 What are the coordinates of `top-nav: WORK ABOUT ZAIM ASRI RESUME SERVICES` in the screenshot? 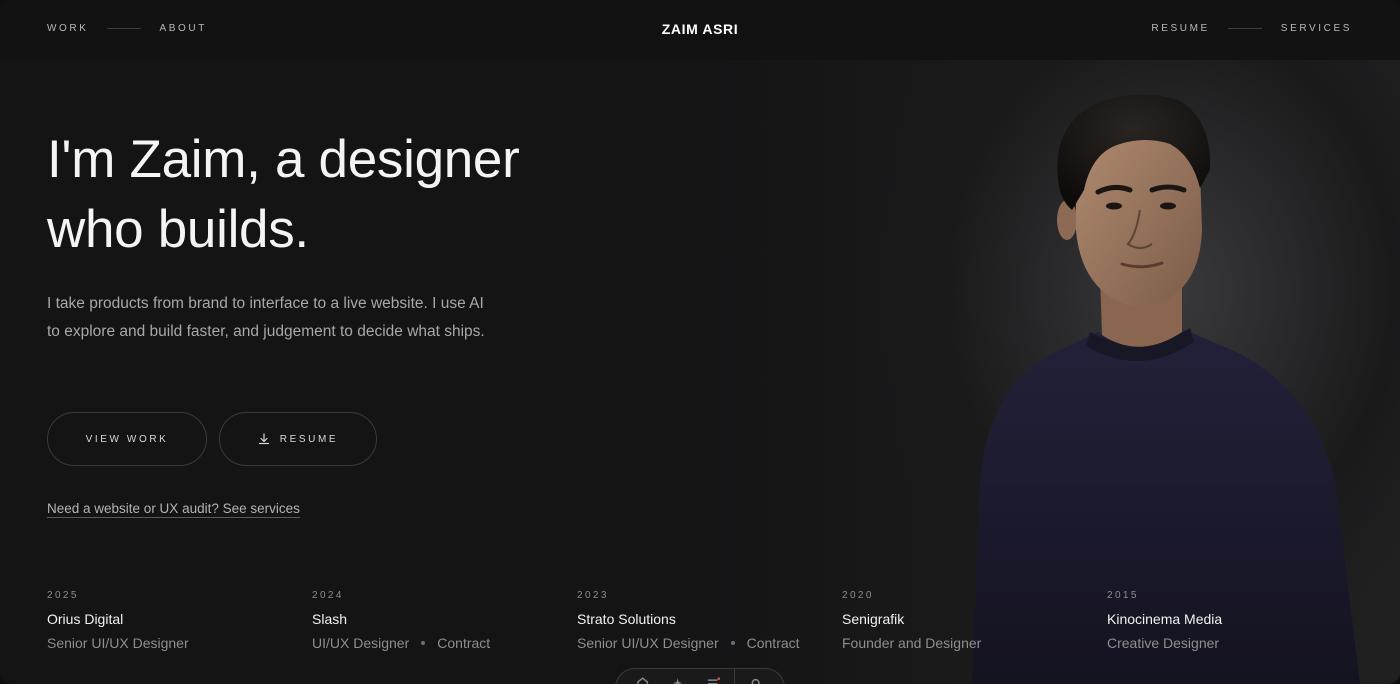 It's located at (700, 30).